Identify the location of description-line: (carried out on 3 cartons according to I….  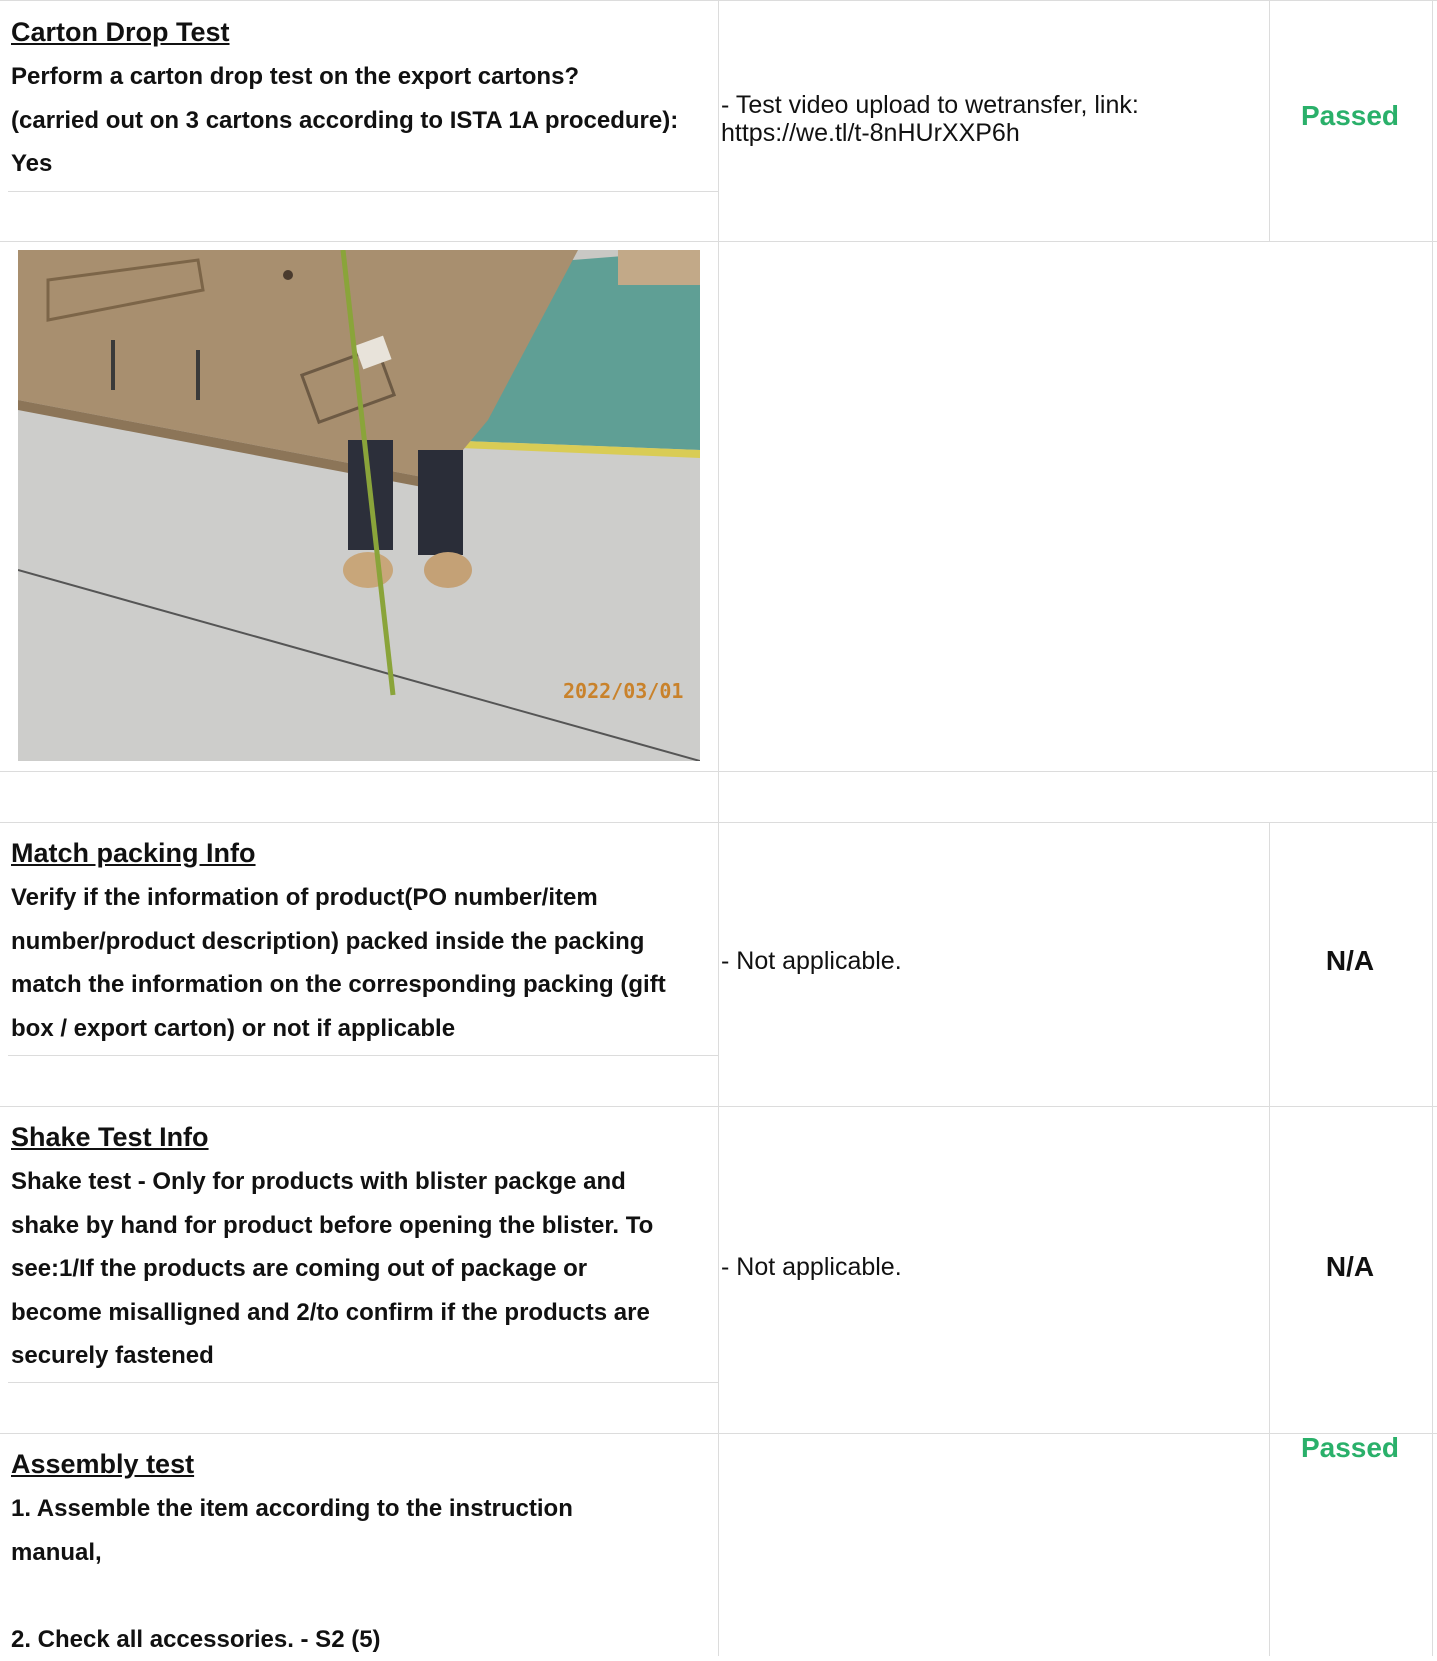
(344, 121).